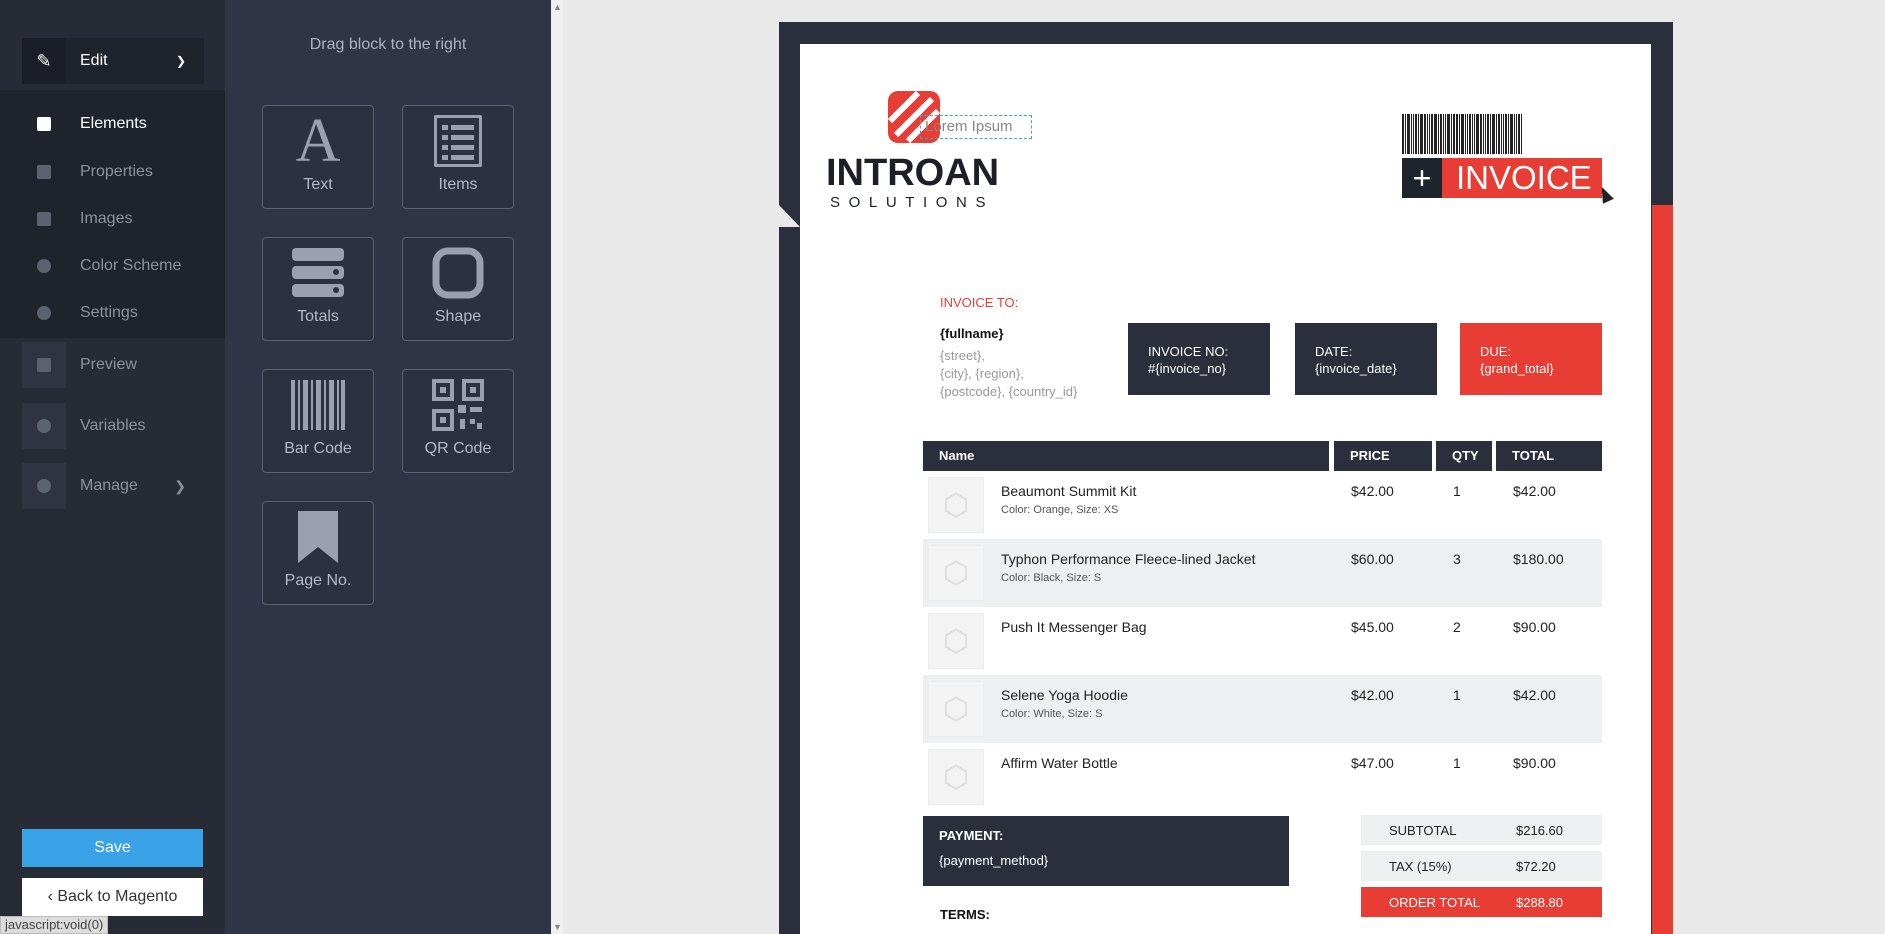 This screenshot has width=1885, height=934. I want to click on terms-label: TERMS:, so click(965, 914).